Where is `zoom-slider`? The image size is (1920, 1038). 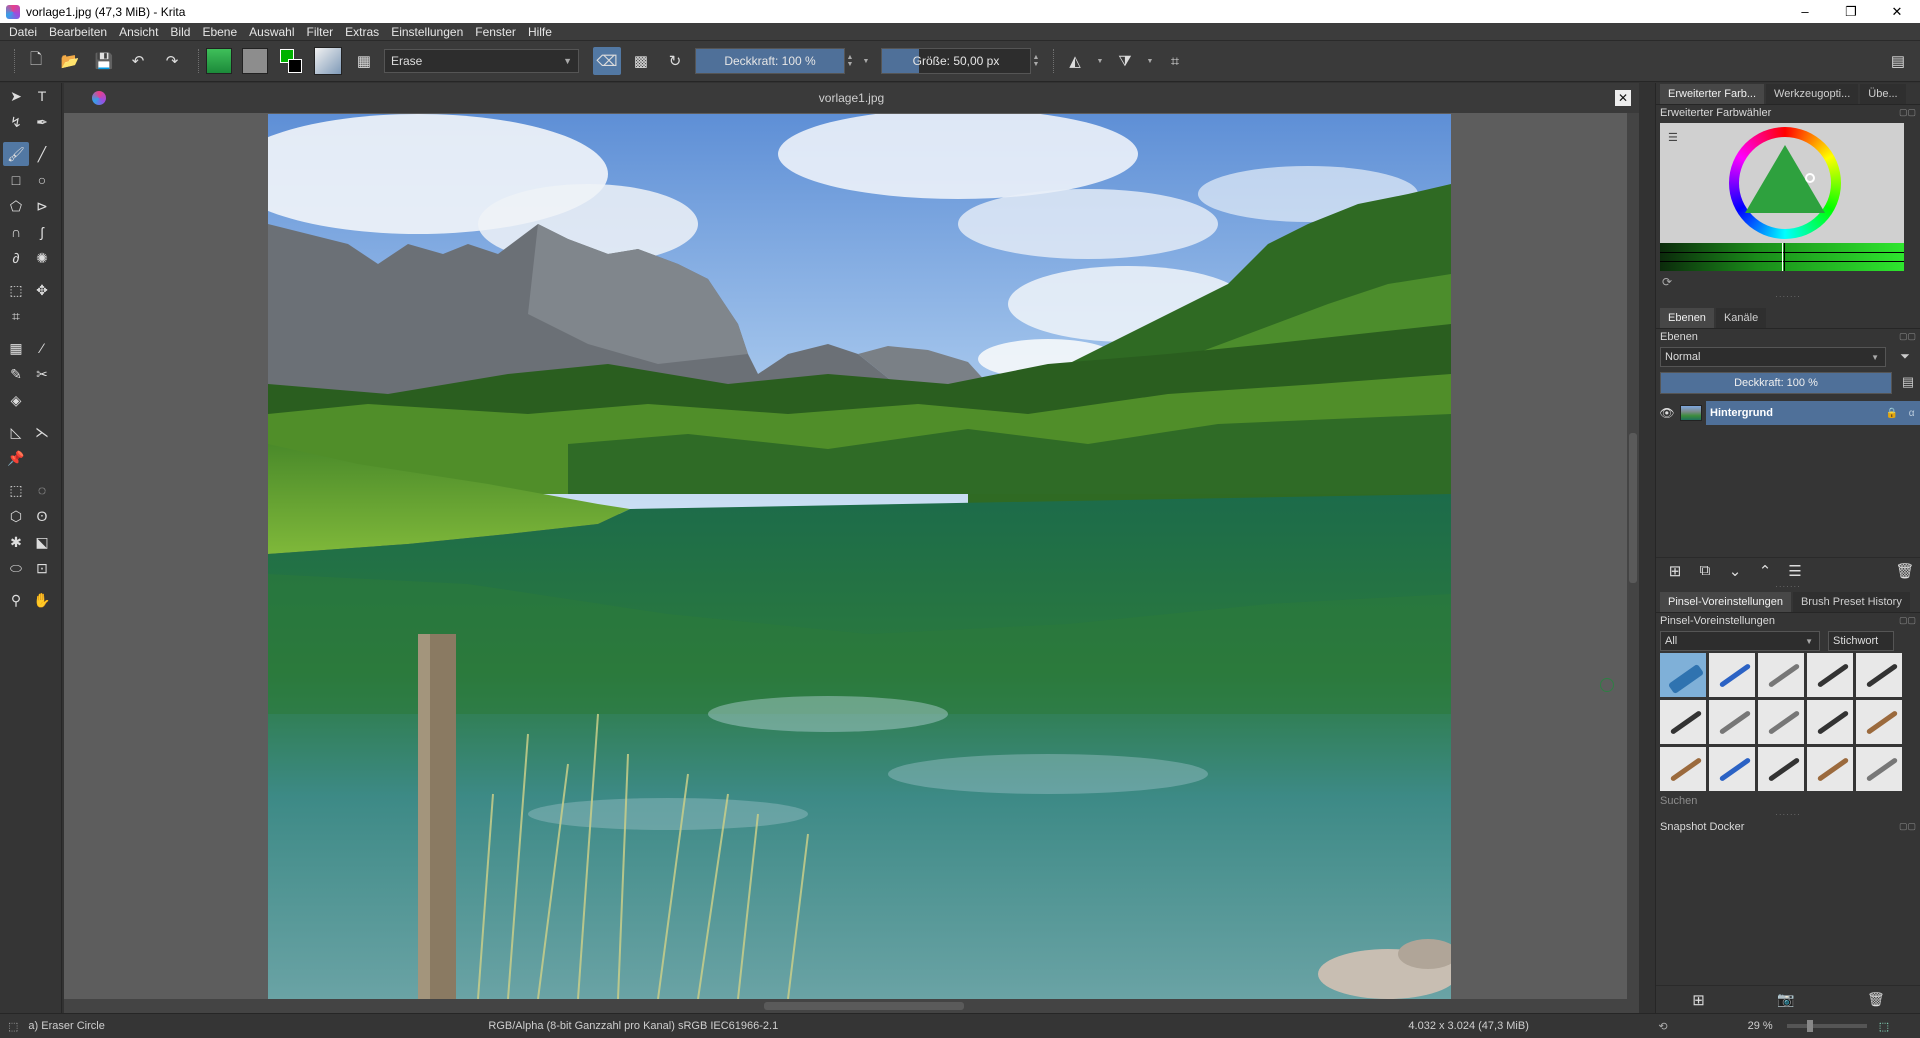
zoom-slider is located at coordinates (1826, 1026).